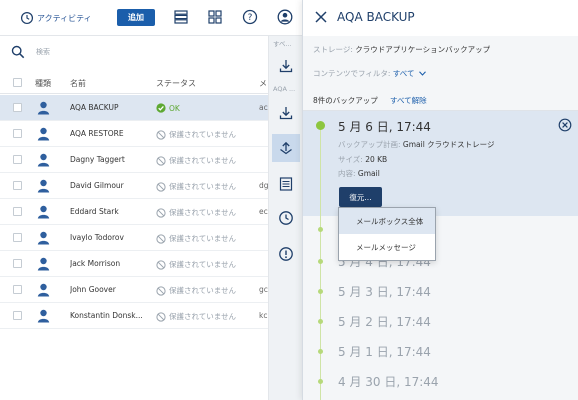 The image size is (578, 400). I want to click on details-icon, so click(286, 184).